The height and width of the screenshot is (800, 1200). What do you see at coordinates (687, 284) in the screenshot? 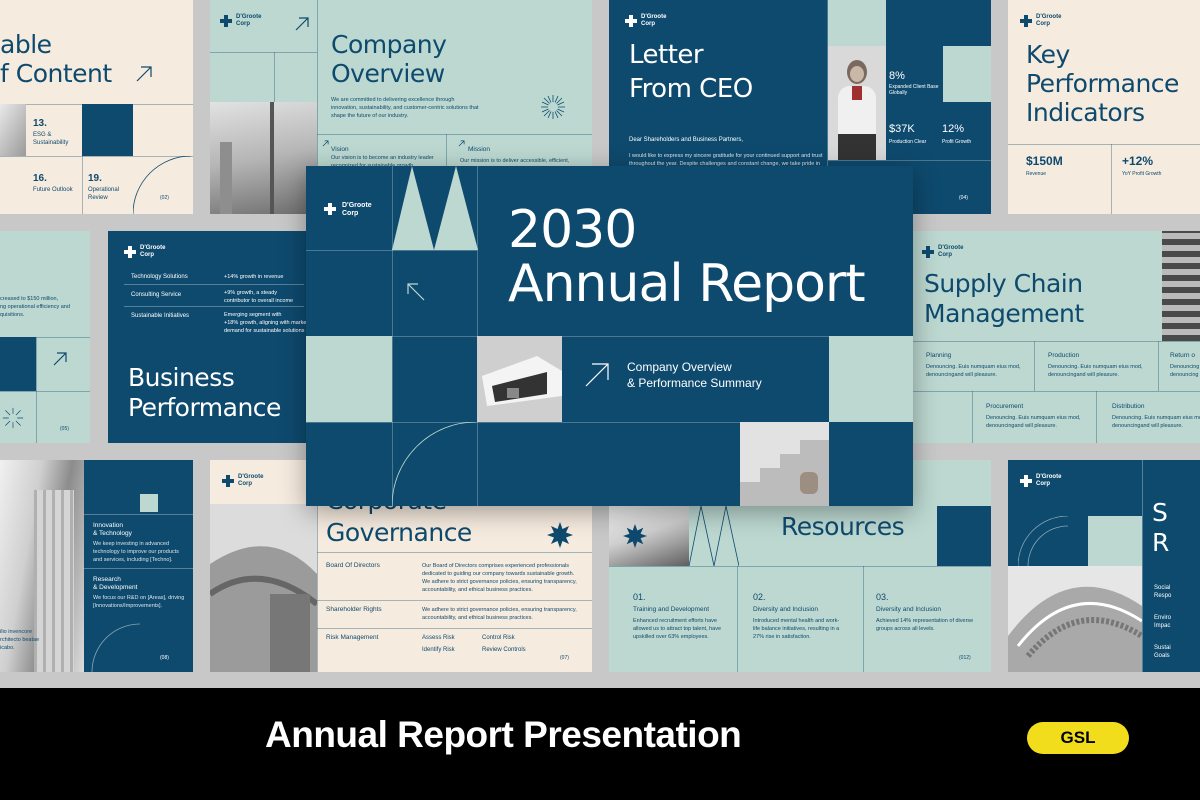
I see `hero-title: Annual Report` at bounding box center [687, 284].